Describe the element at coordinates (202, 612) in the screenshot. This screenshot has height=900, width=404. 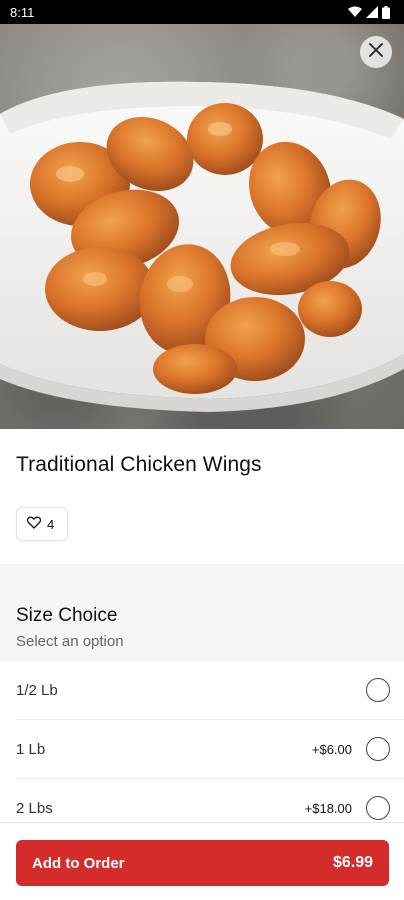
I see `size-choice-header: Size Choice Select an option` at that location.